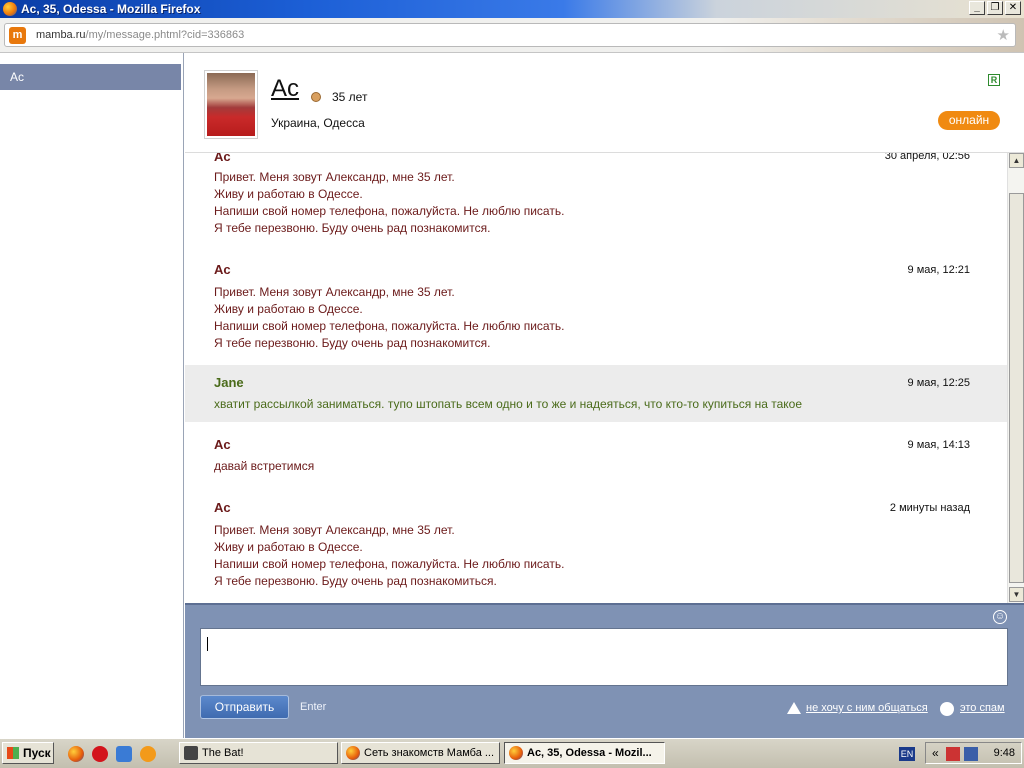 Image resolution: width=1024 pixels, height=768 pixels. I want to click on send-button: Отправить, so click(244, 707).